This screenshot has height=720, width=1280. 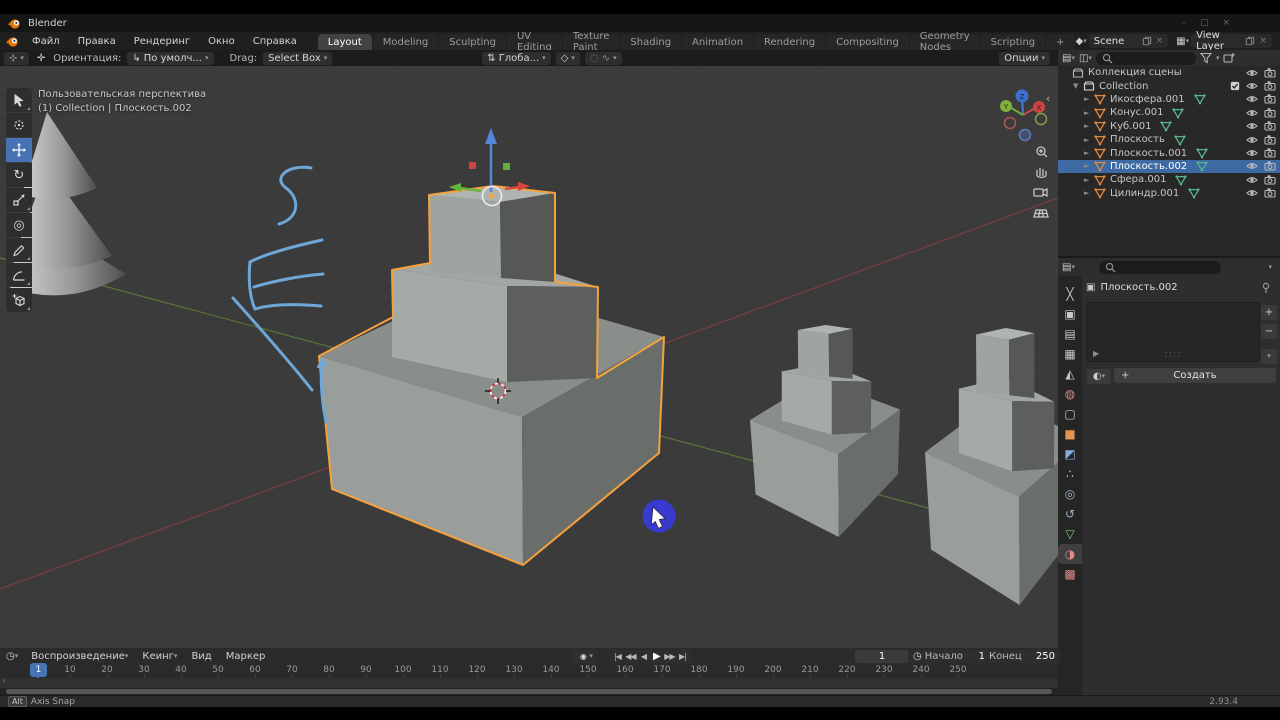 What do you see at coordinates (1070, 334) in the screenshot?
I see `properties-tab-output: ▤` at bounding box center [1070, 334].